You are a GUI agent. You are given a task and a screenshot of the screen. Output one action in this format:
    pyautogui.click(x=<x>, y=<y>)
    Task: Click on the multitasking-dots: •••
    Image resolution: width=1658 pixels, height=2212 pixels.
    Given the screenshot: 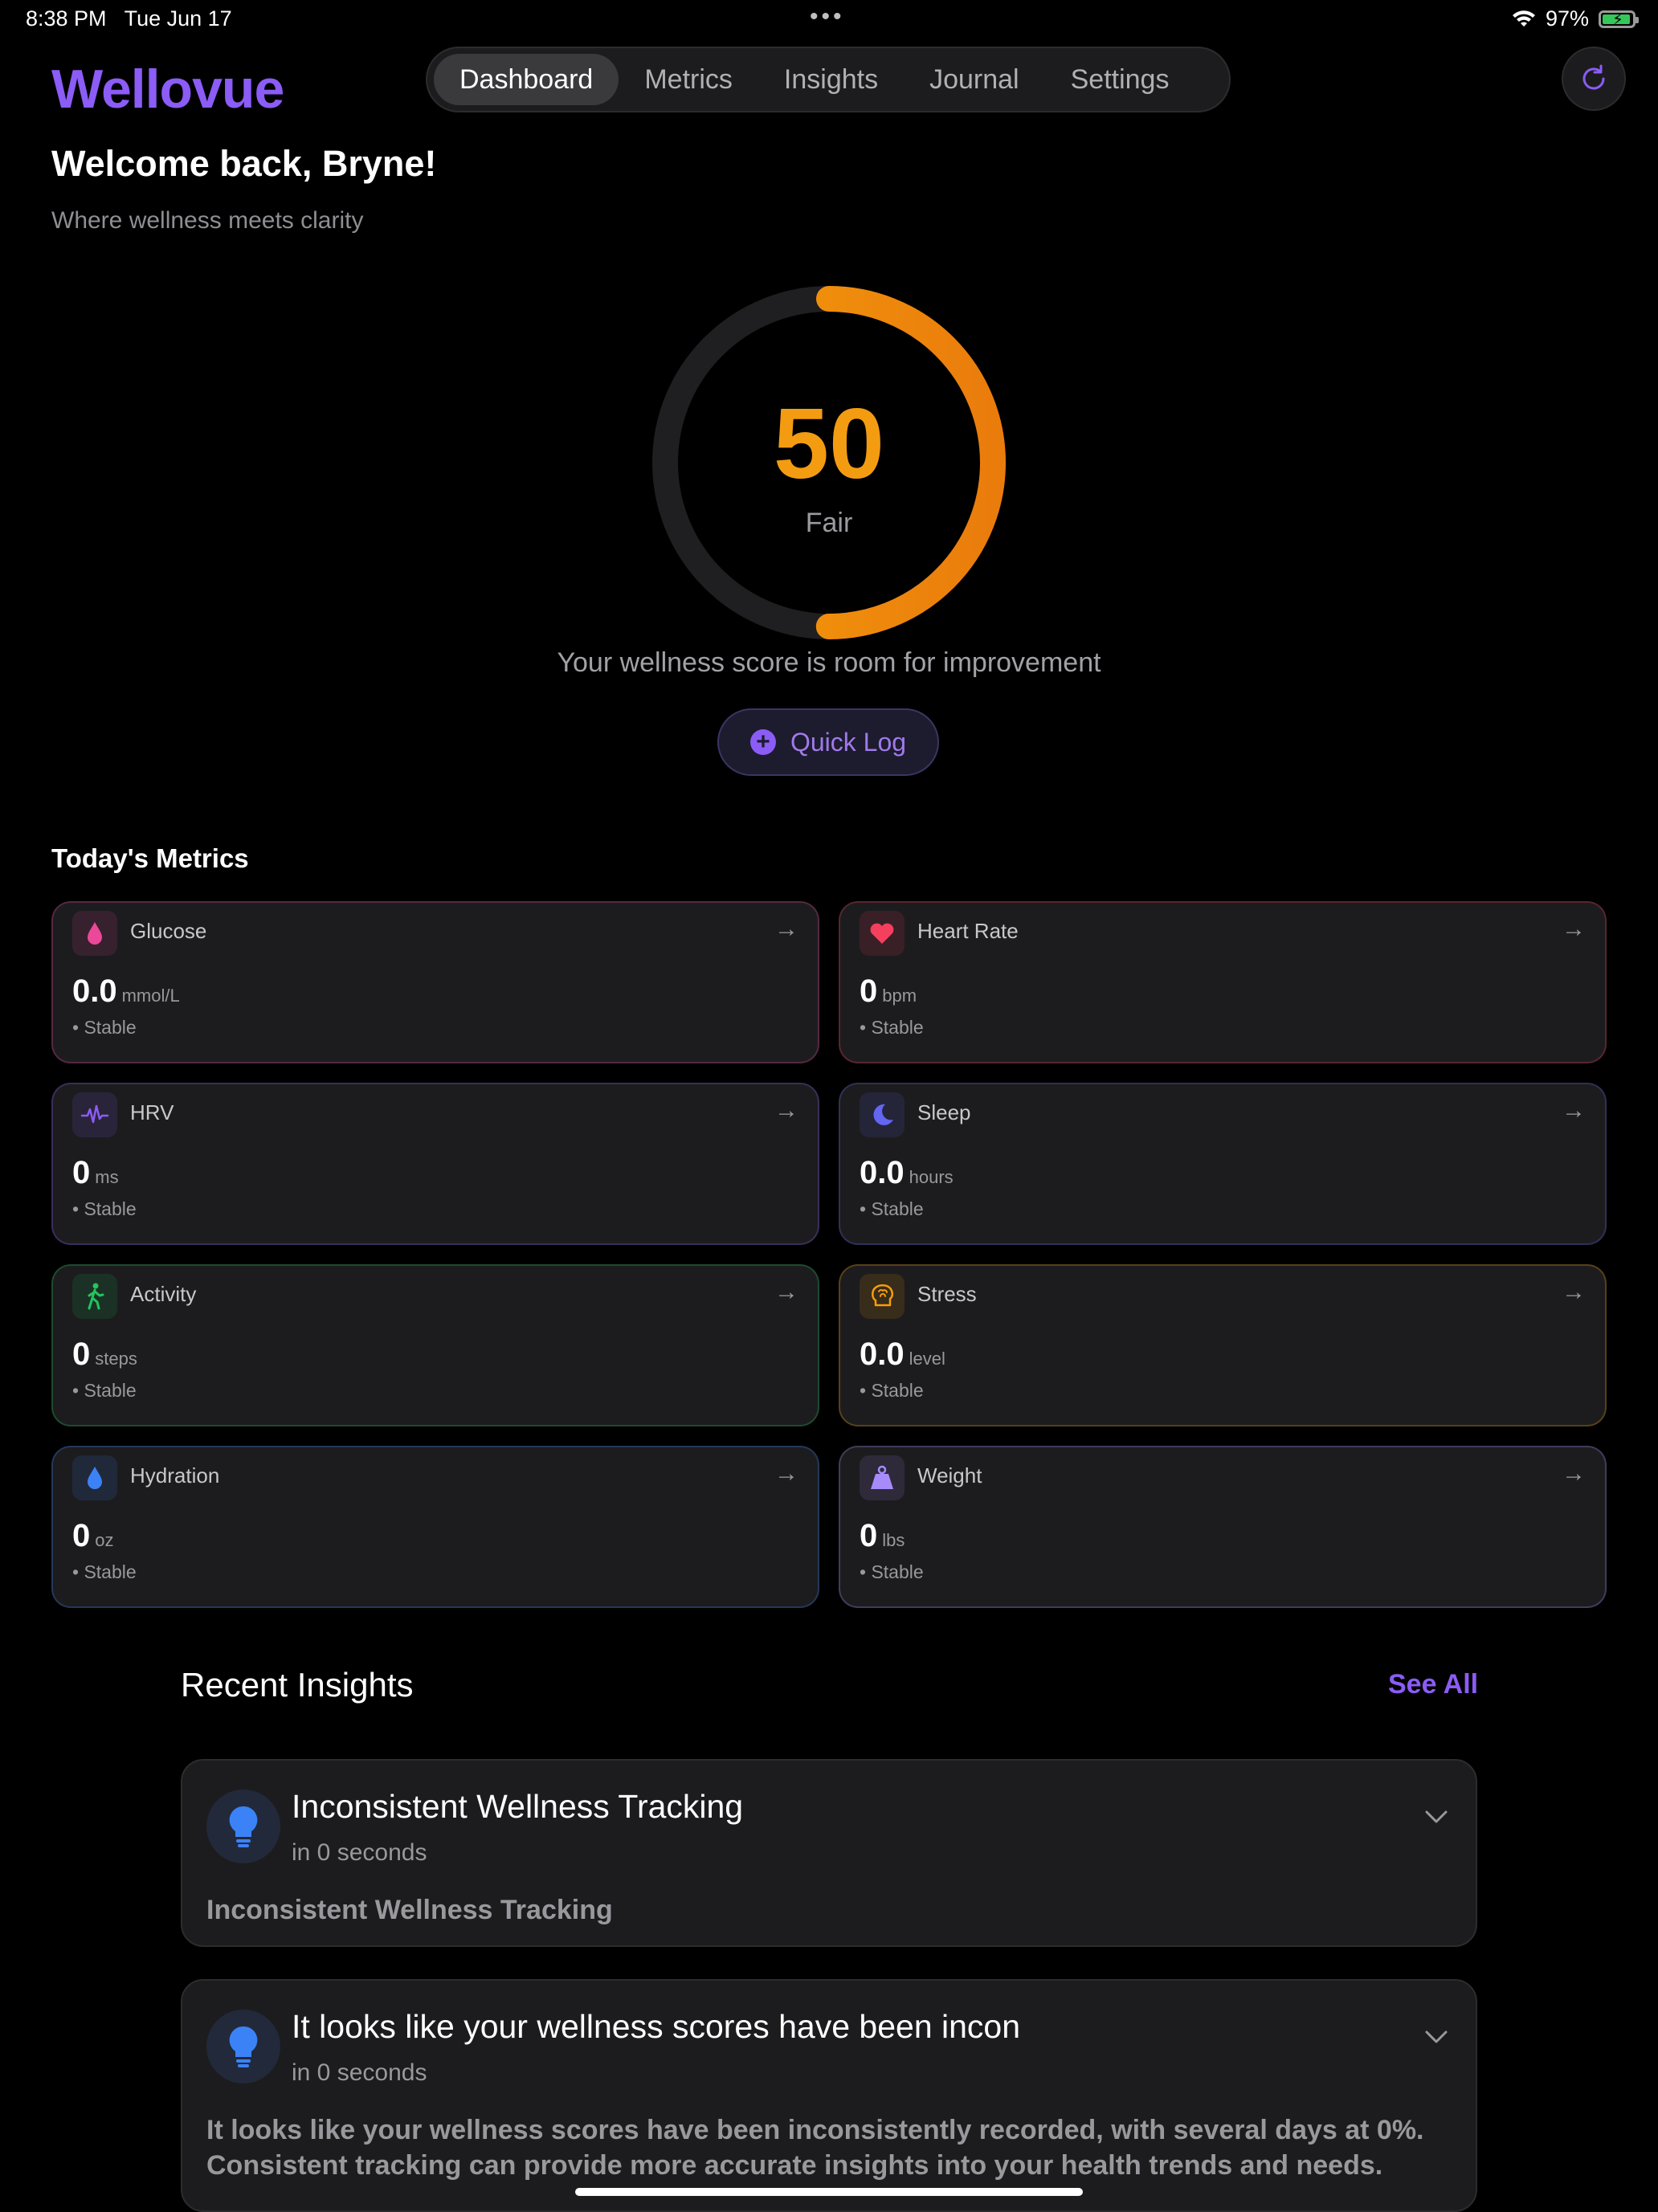 What is the action you would take?
    pyautogui.click(x=827, y=17)
    